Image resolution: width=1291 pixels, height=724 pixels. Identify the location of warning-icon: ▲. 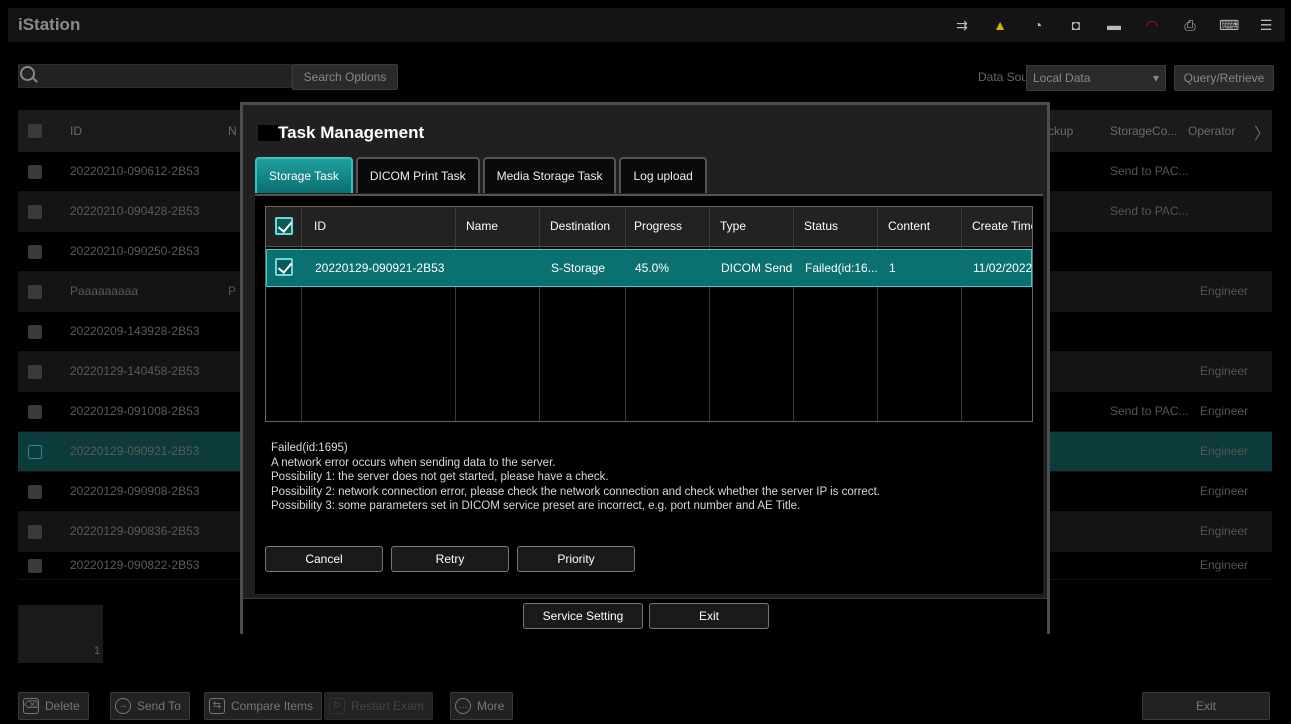
(1000, 25).